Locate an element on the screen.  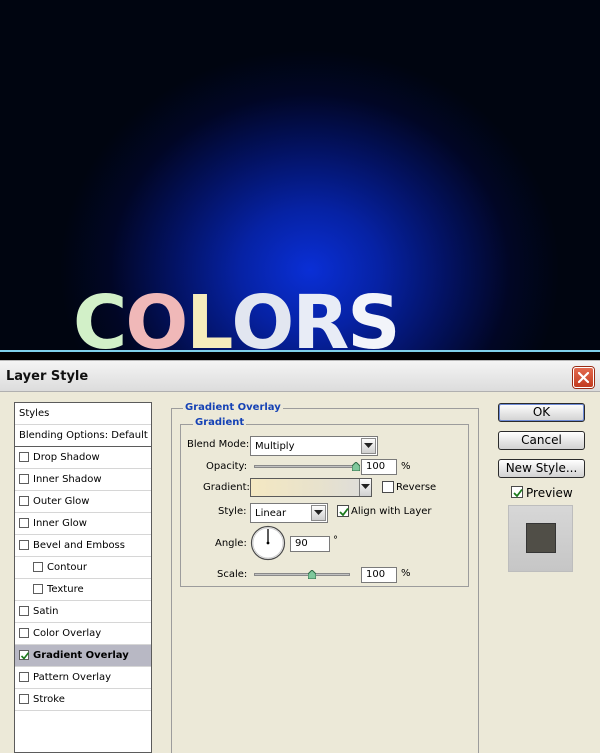
blend-mode-label: Blend Mode: is located at coordinates (218, 444).